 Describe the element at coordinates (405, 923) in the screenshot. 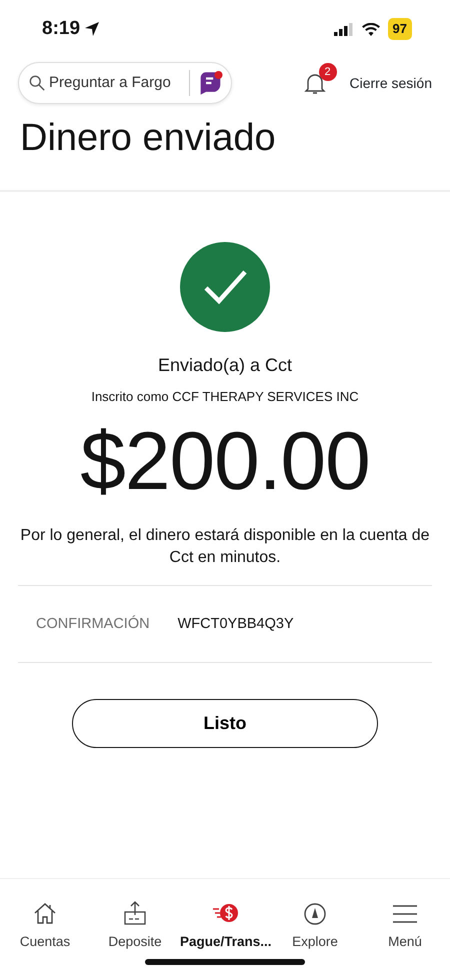

I see `tab-bar-item: Menú` at that location.